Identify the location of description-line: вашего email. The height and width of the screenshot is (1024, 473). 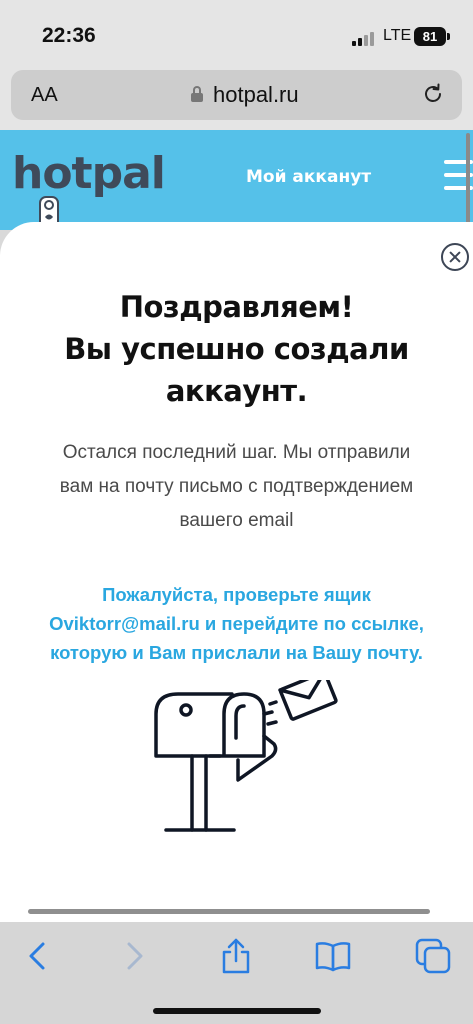
(236, 520).